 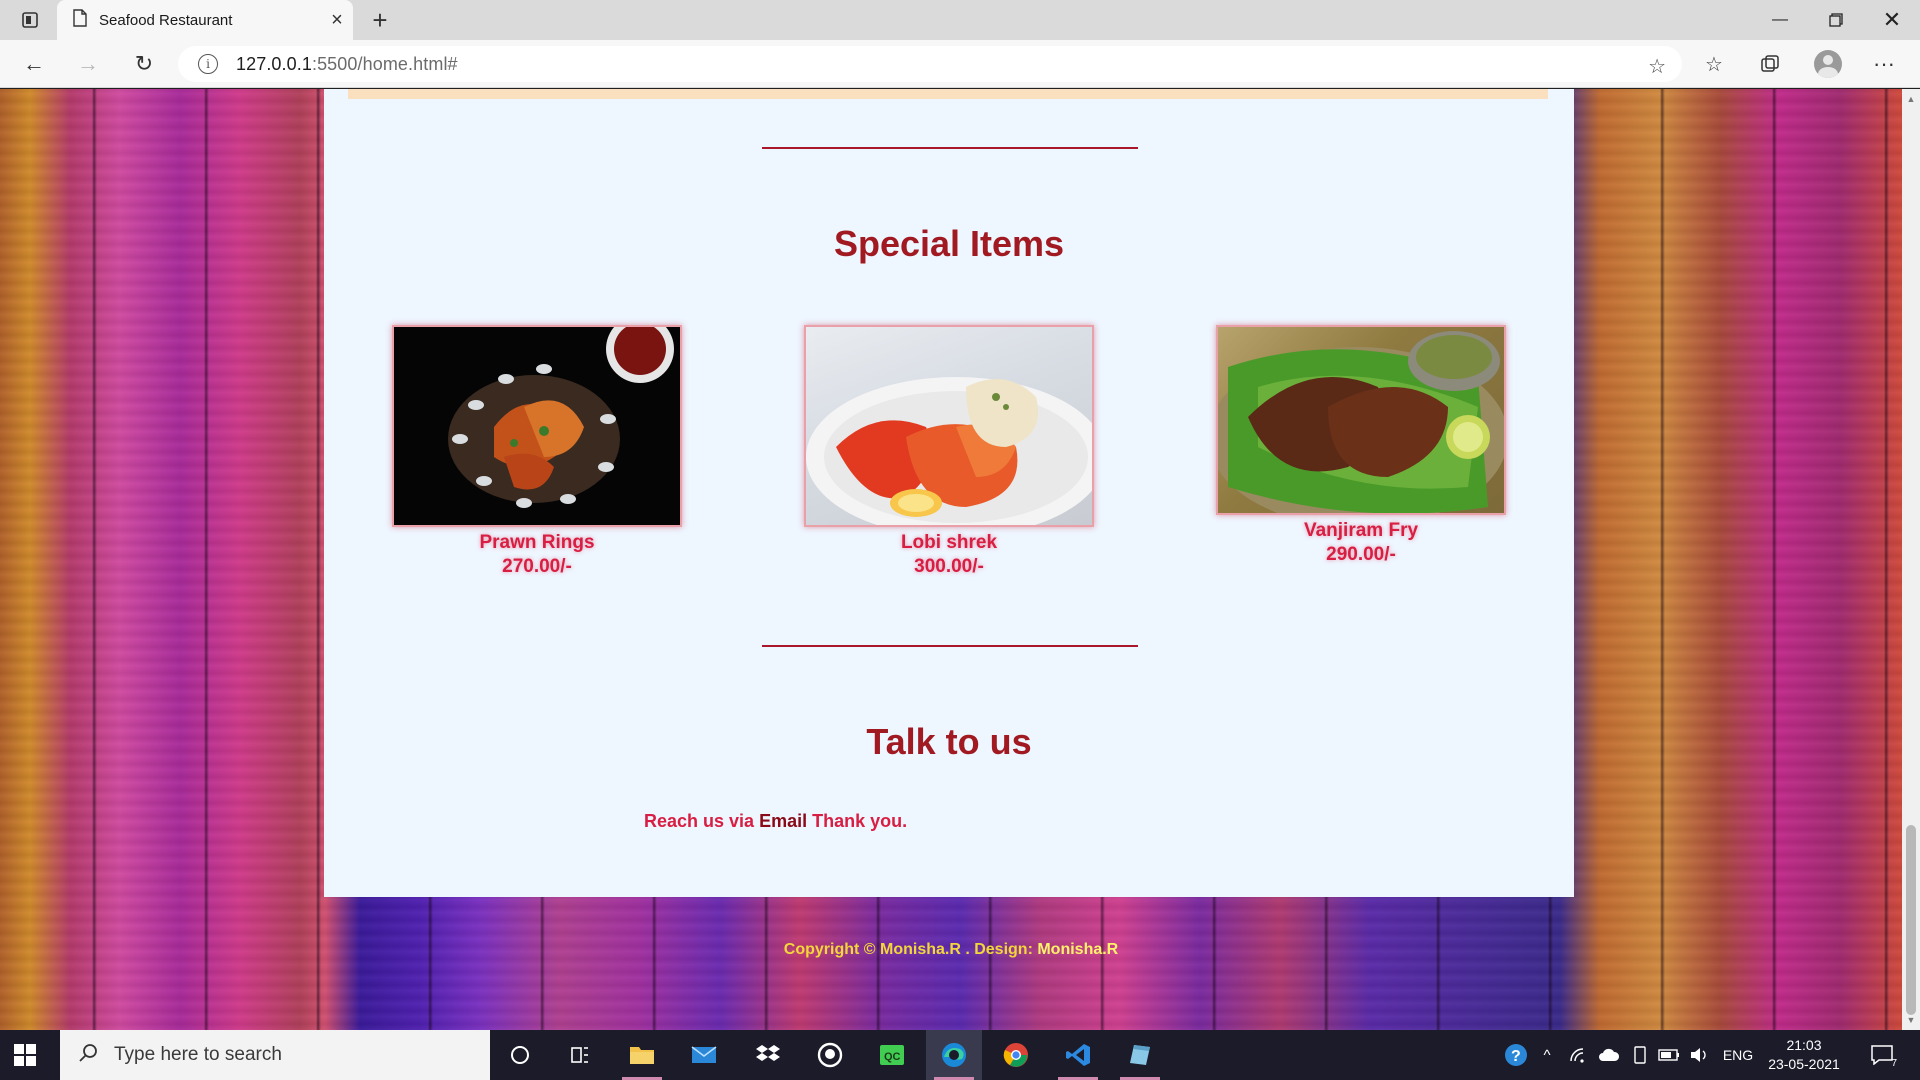 What do you see at coordinates (768, 1055) in the screenshot?
I see `dropbox-icon` at bounding box center [768, 1055].